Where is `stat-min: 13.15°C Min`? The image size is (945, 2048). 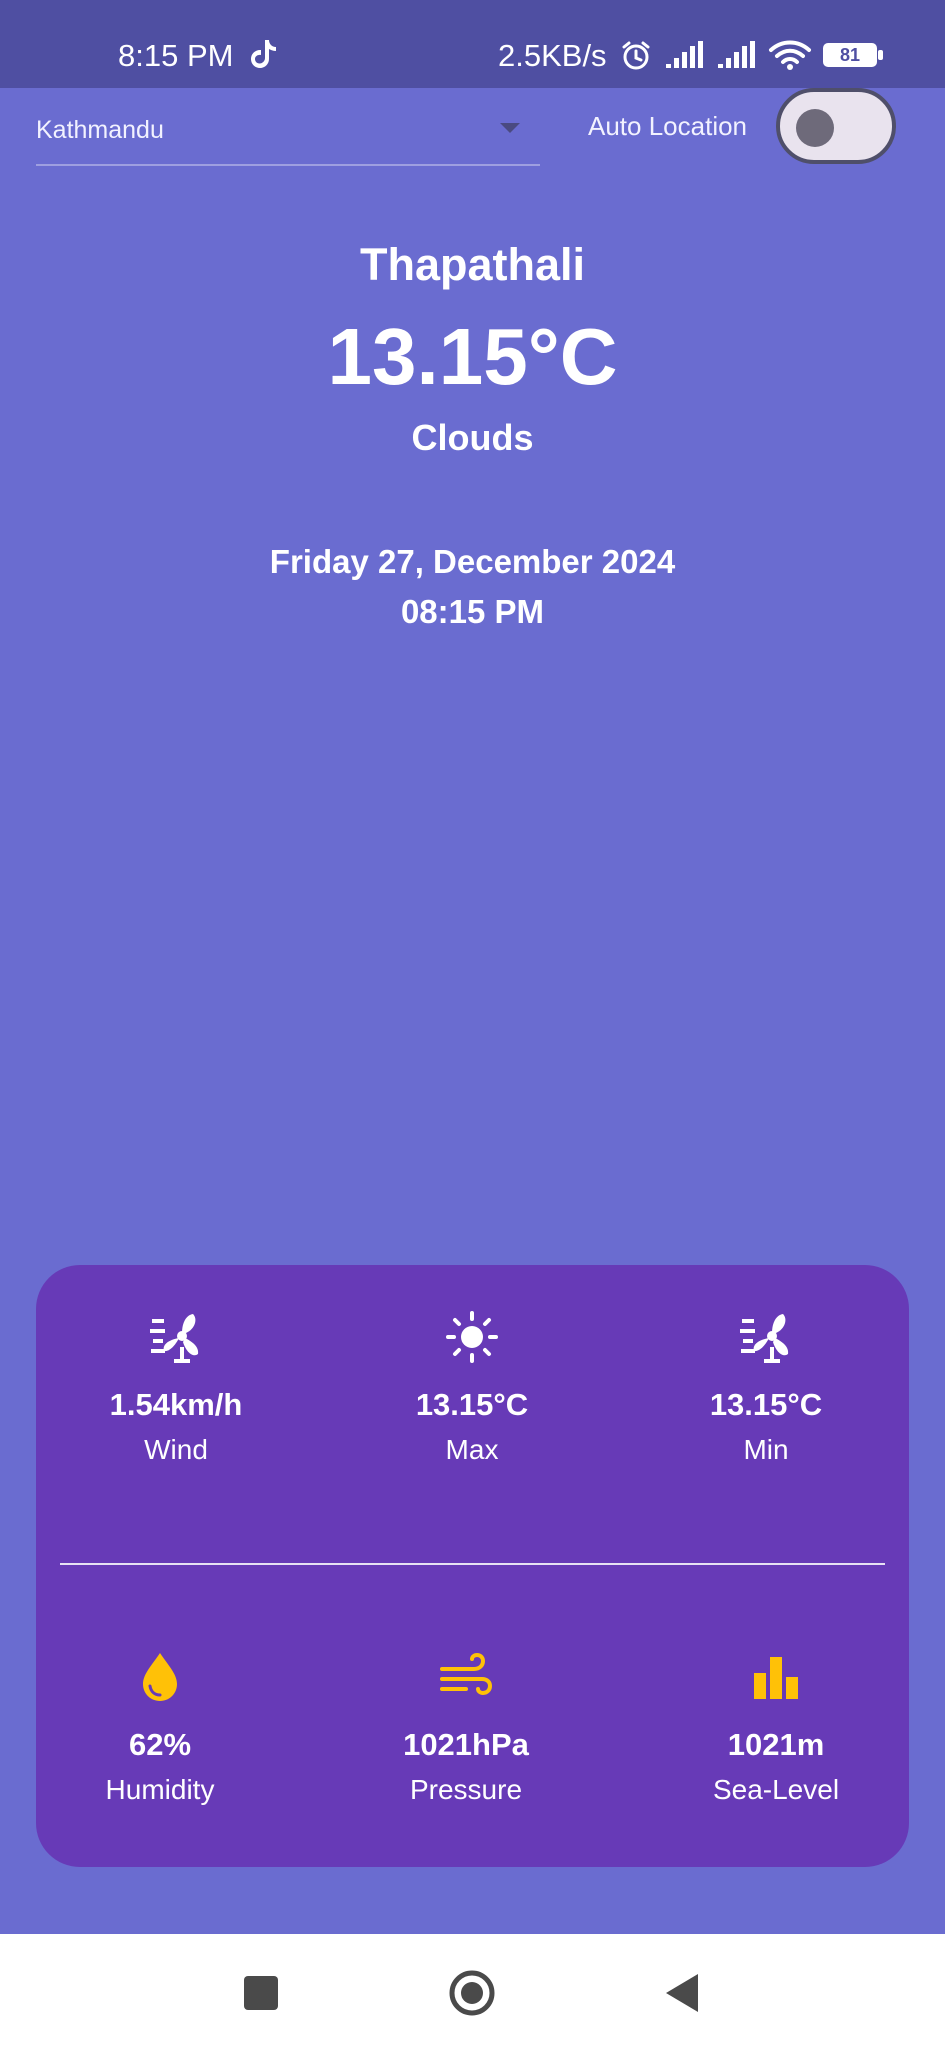
stat-min: 13.15°C Min is located at coordinates (766, 1389).